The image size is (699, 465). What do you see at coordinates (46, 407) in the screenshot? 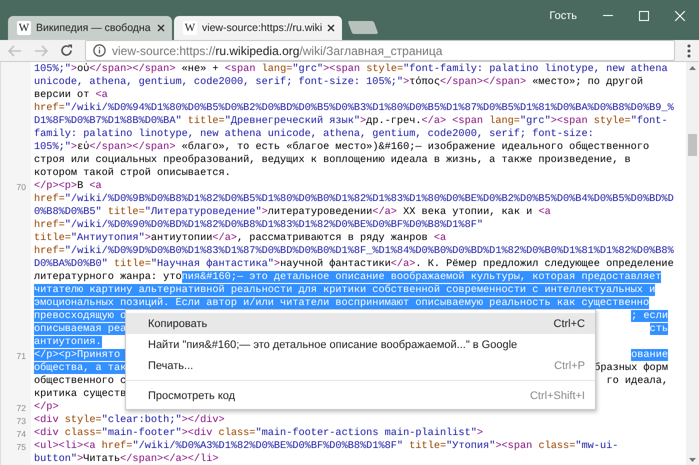
I see `code-line: </p>` at bounding box center [46, 407].